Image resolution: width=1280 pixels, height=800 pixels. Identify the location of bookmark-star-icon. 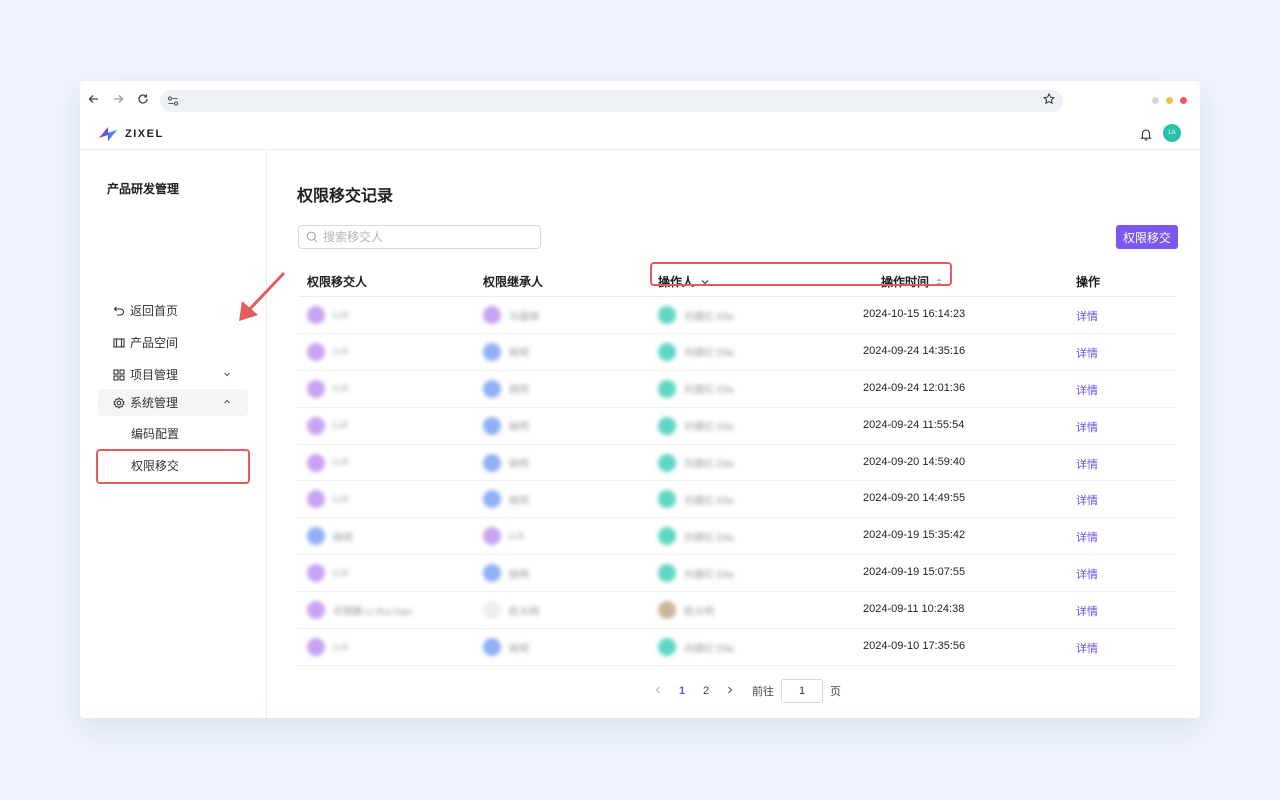
(1049, 100).